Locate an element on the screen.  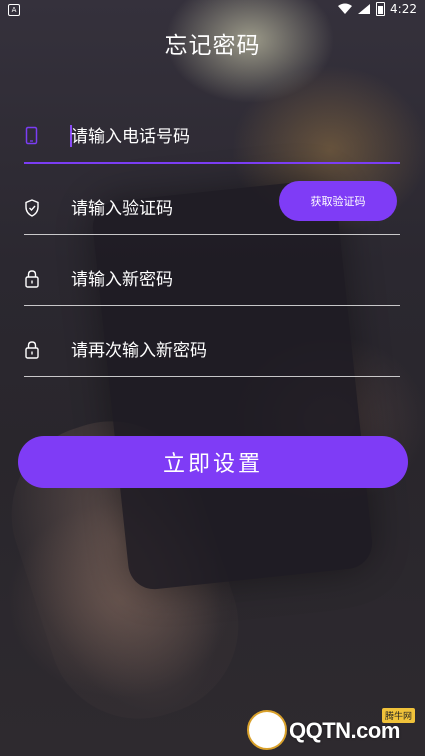
phone-field is located at coordinates (212, 139).